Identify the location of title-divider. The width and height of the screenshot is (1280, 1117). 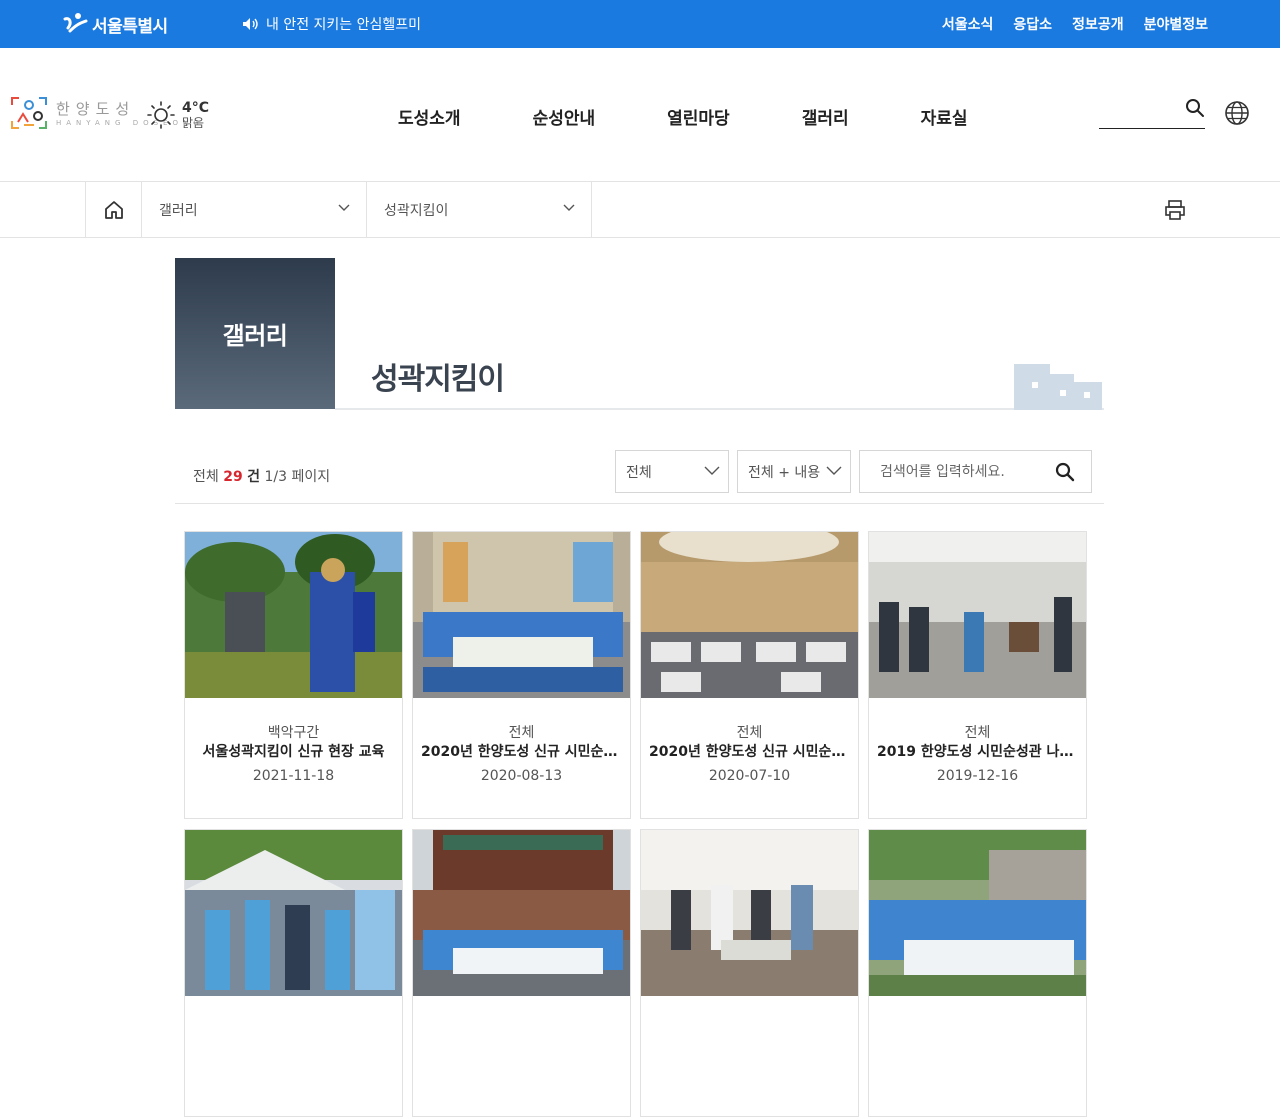
(719, 409).